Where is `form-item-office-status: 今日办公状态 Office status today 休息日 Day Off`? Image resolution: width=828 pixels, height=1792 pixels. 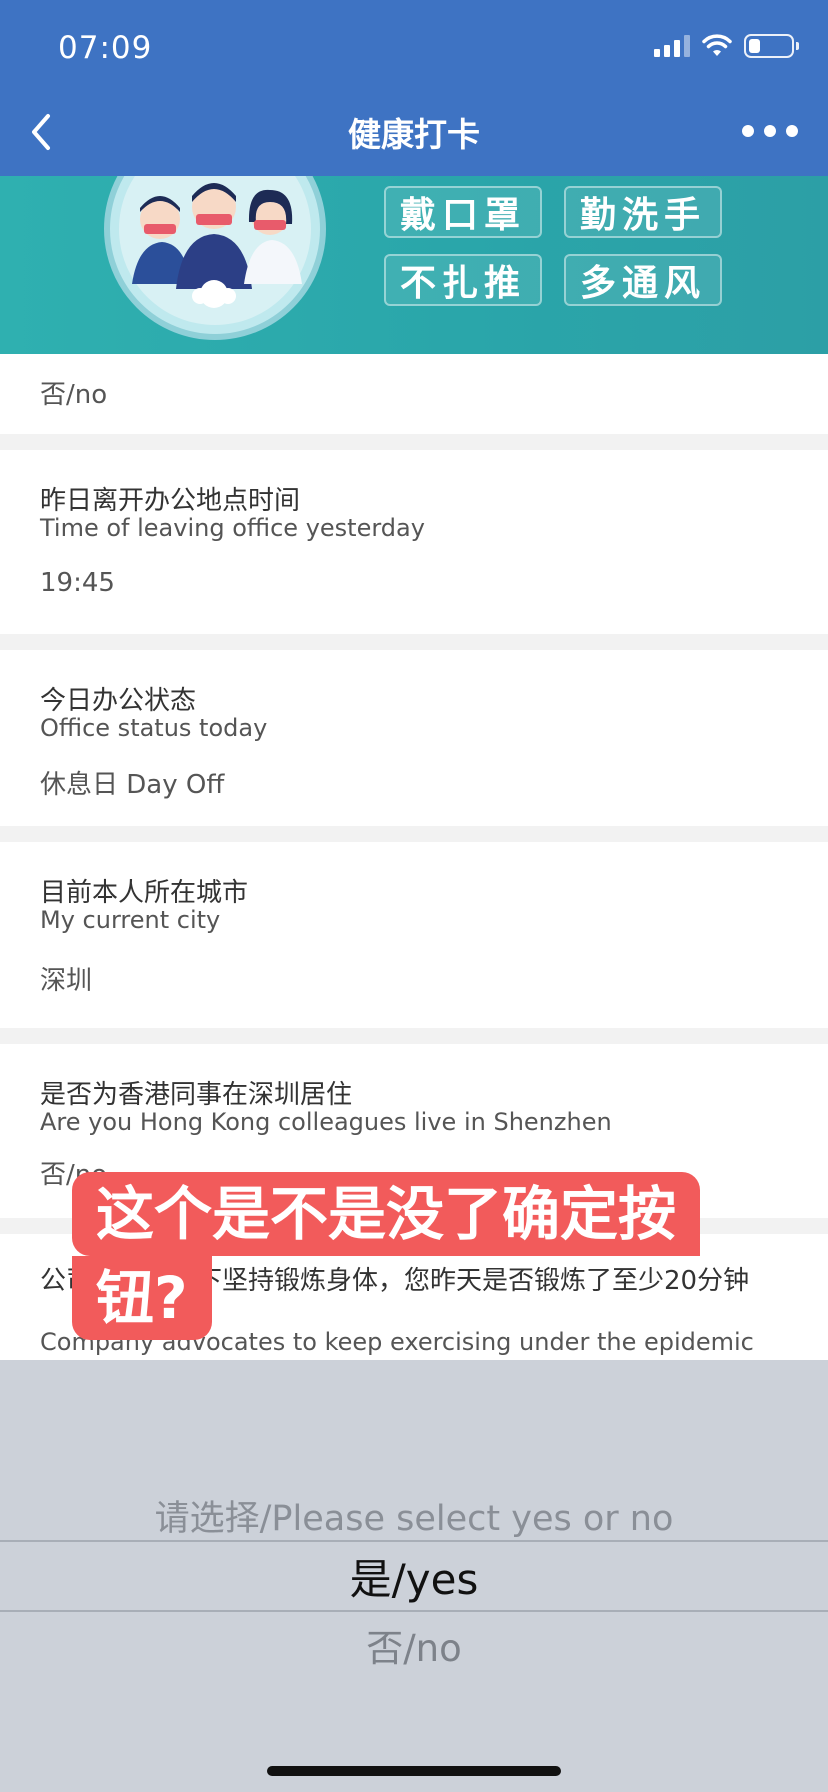 form-item-office-status: 今日办公状态 Office status today 休息日 Day Off is located at coordinates (414, 738).